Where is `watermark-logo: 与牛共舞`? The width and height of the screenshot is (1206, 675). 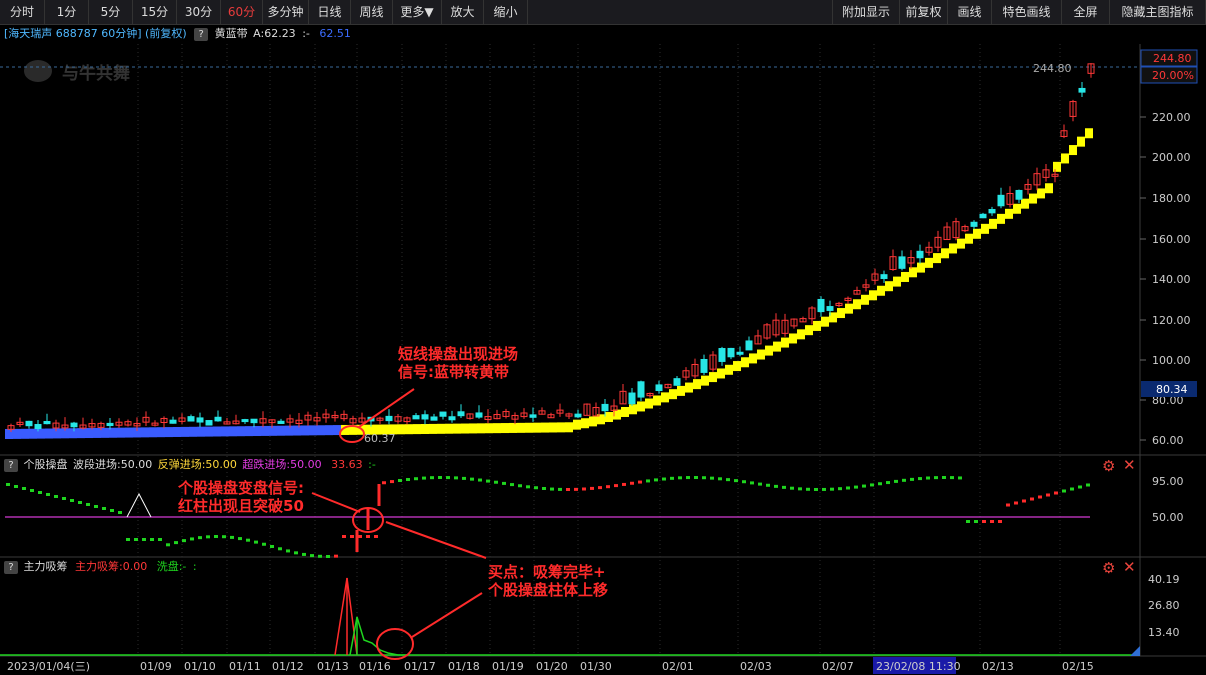 watermark-logo: 与牛共舞 is located at coordinates (77, 72).